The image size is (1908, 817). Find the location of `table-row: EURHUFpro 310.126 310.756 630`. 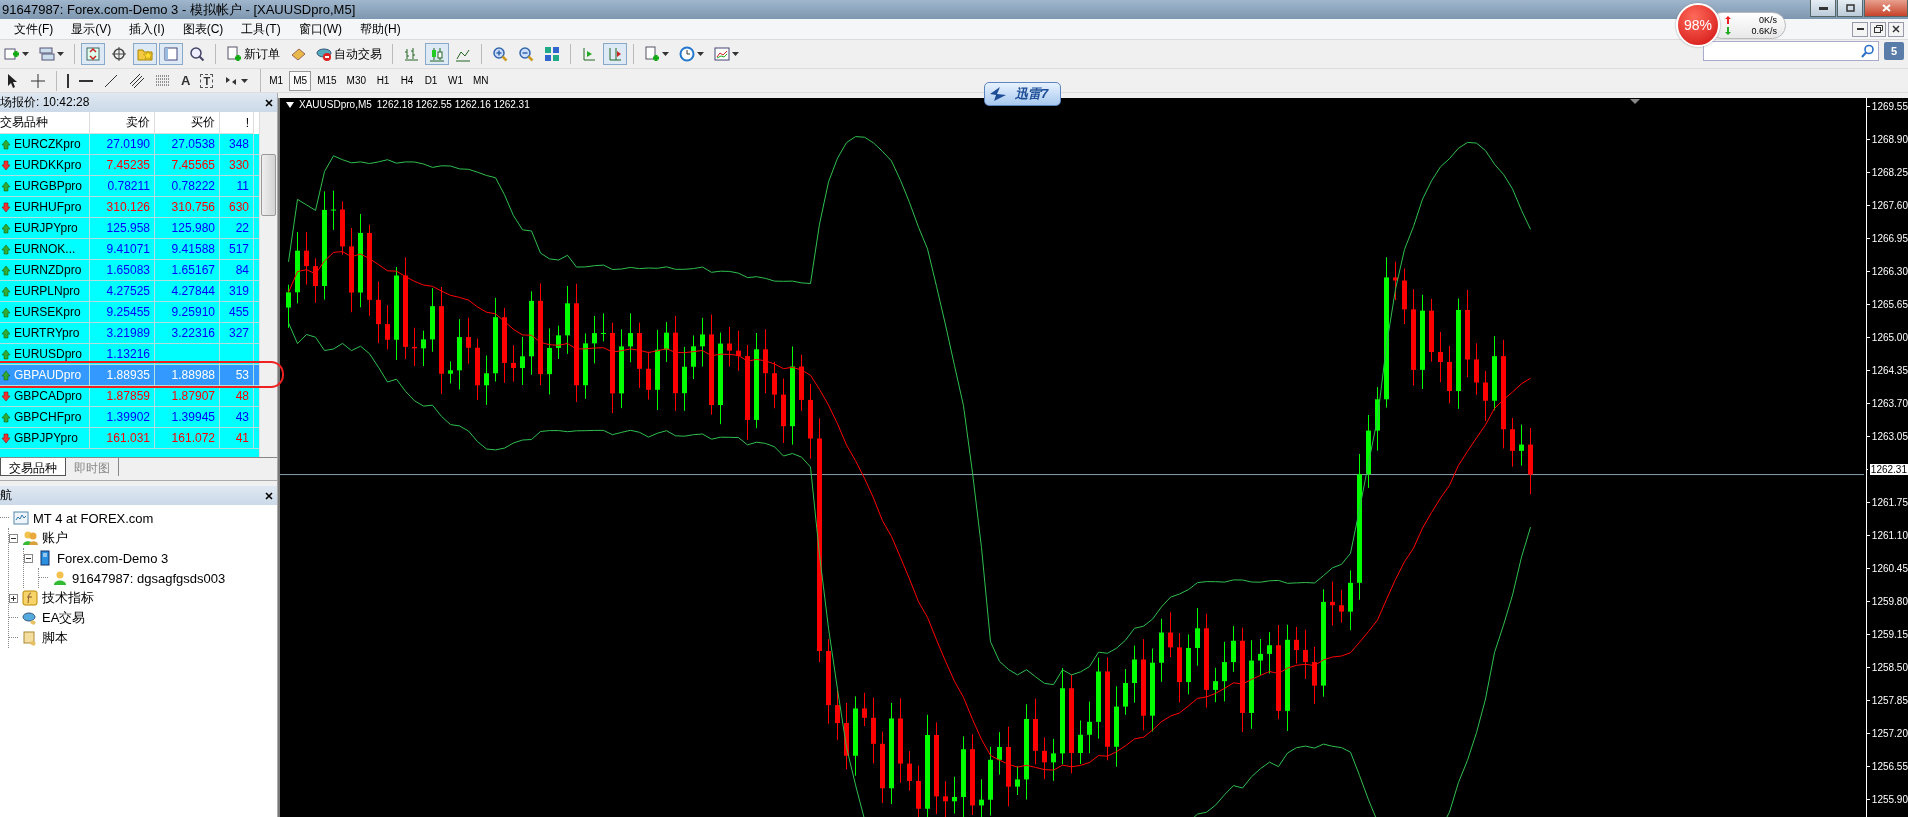

table-row: EURHUFpro 310.126 310.756 630 is located at coordinates (129, 207).